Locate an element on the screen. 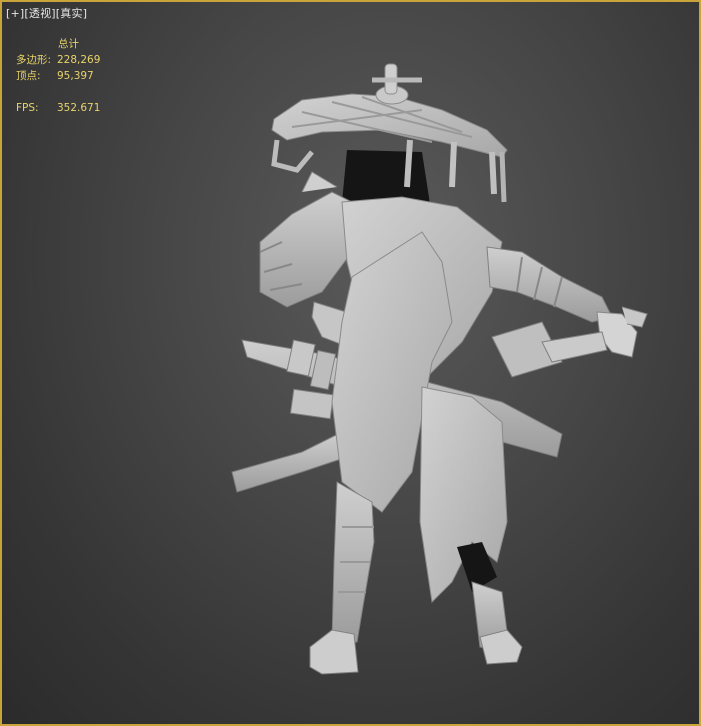 This screenshot has width=701, height=726. sword-lower-shape is located at coordinates (289, 440).